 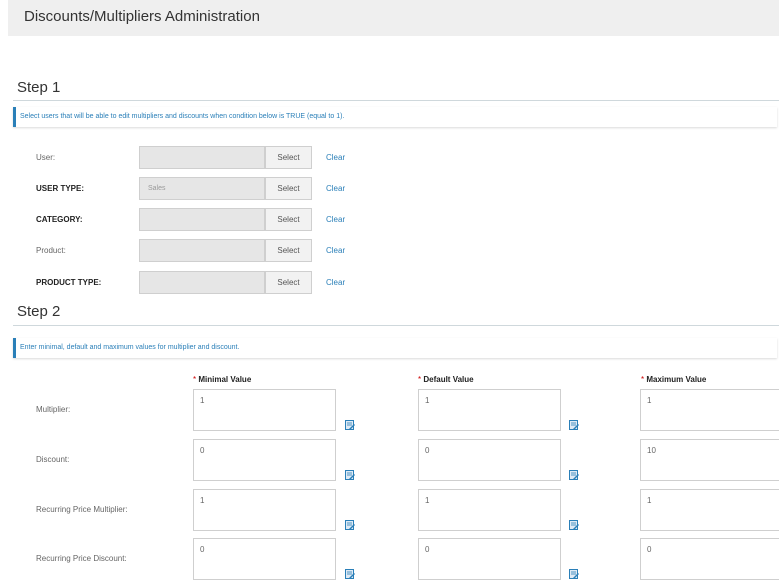 What do you see at coordinates (59, 219) in the screenshot?
I see `category-label: CATEGORY:` at bounding box center [59, 219].